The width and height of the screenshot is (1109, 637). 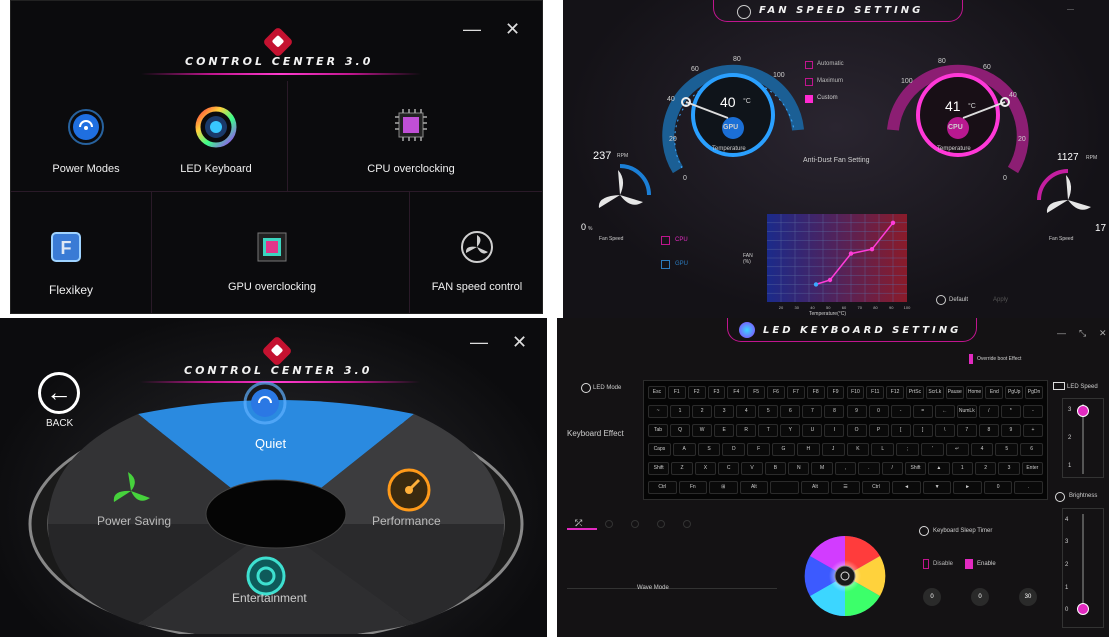 What do you see at coordinates (809, 82) in the screenshot?
I see `radio-maximum` at bounding box center [809, 82].